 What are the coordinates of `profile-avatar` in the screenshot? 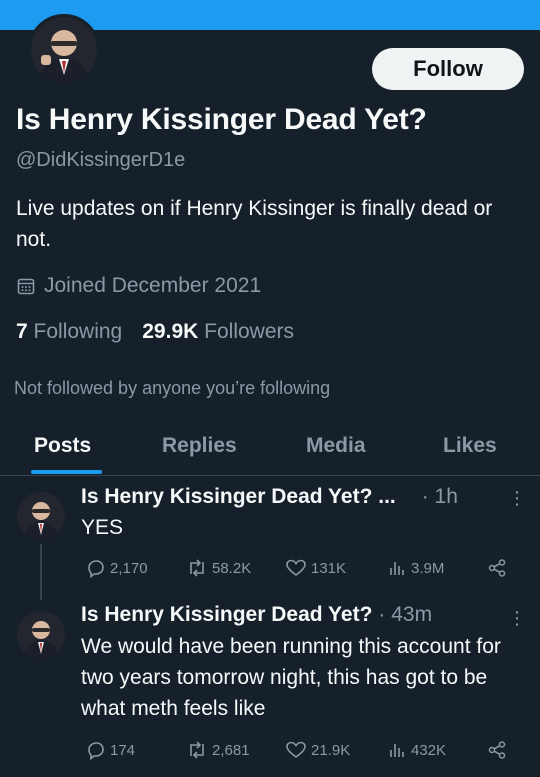 It's located at (64, 50).